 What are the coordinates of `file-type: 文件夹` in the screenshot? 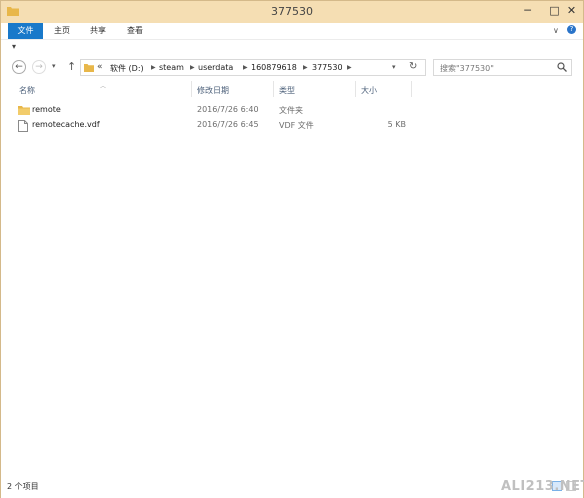 It's located at (291, 110).